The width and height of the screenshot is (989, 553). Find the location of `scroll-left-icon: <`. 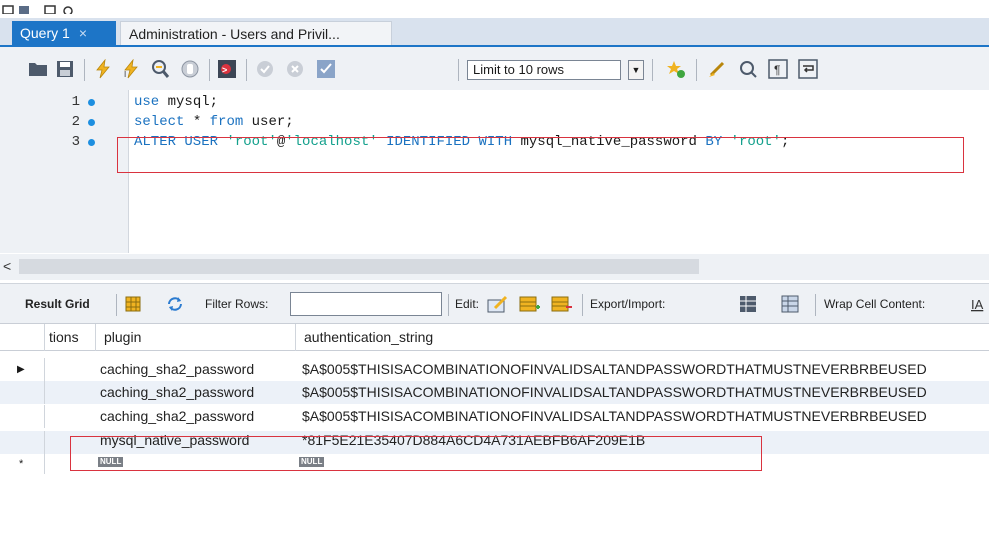

scroll-left-icon: < is located at coordinates (10, 266).